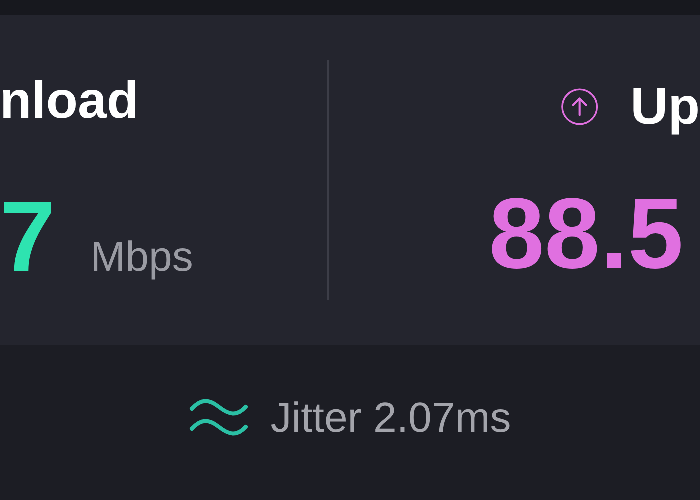 The image size is (700, 500). Describe the element at coordinates (391, 418) in the screenshot. I see `jitter-text: Jitter 2.07ms` at that location.